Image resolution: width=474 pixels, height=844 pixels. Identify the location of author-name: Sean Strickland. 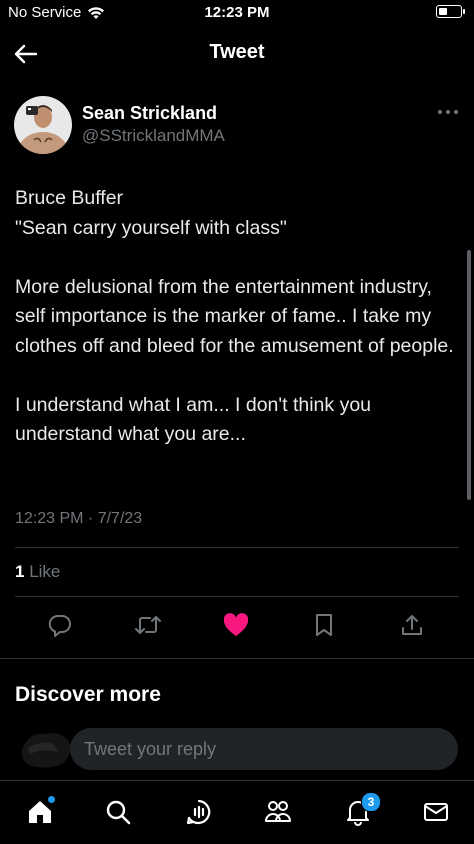
(149, 113).